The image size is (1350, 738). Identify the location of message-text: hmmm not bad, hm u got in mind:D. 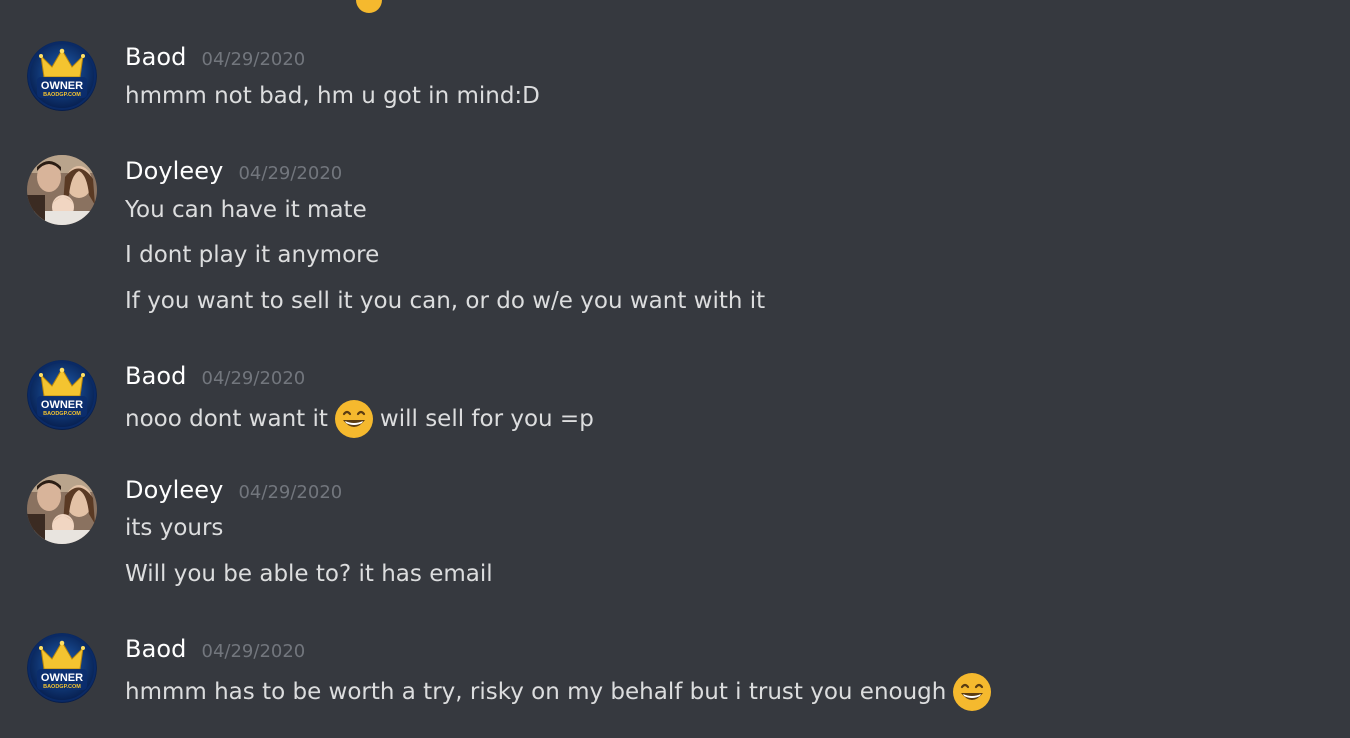
(332, 96).